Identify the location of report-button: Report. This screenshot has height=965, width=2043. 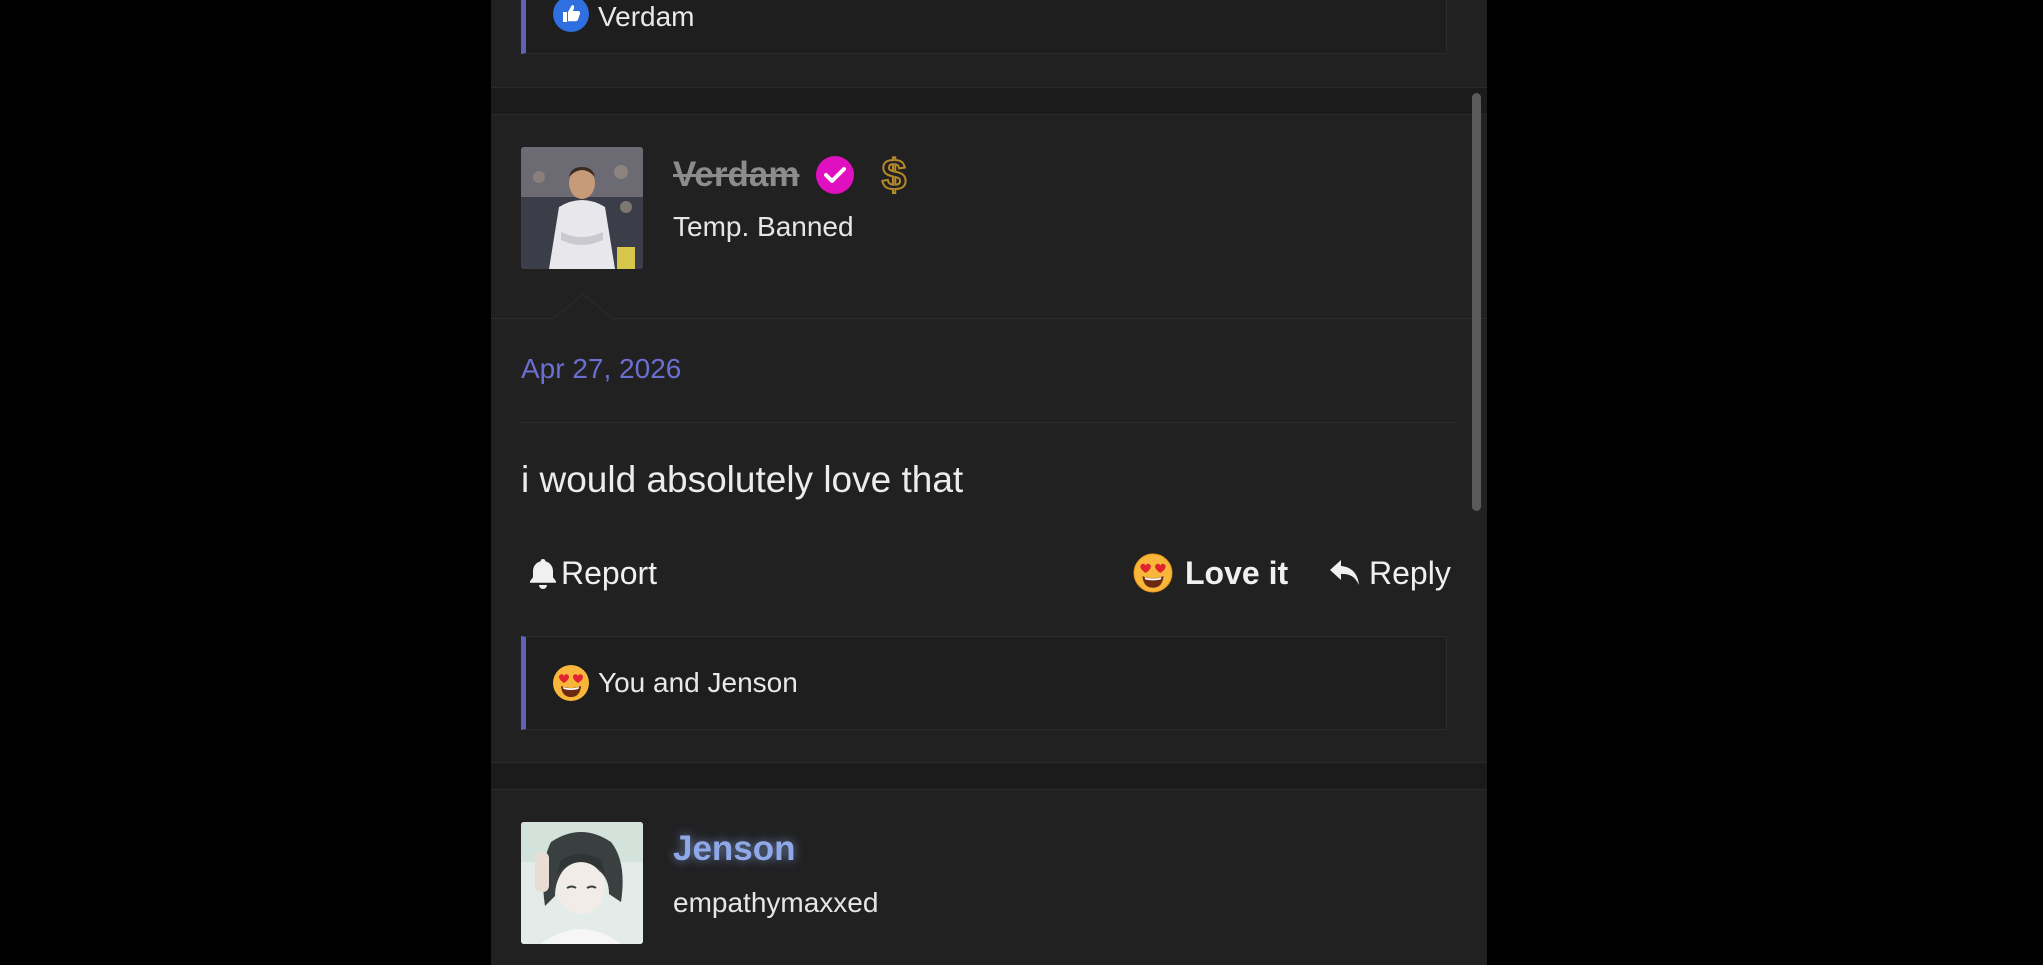
(593, 573).